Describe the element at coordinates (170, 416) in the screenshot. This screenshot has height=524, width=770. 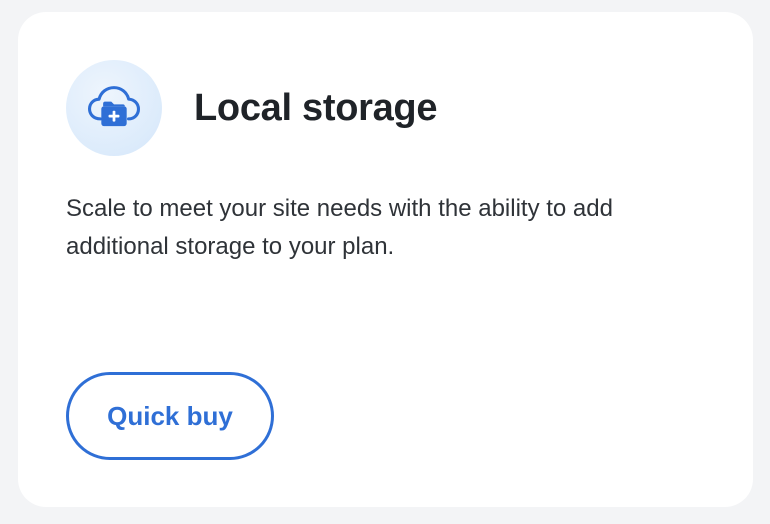
I see `quick-buy-button: Quick buy` at that location.